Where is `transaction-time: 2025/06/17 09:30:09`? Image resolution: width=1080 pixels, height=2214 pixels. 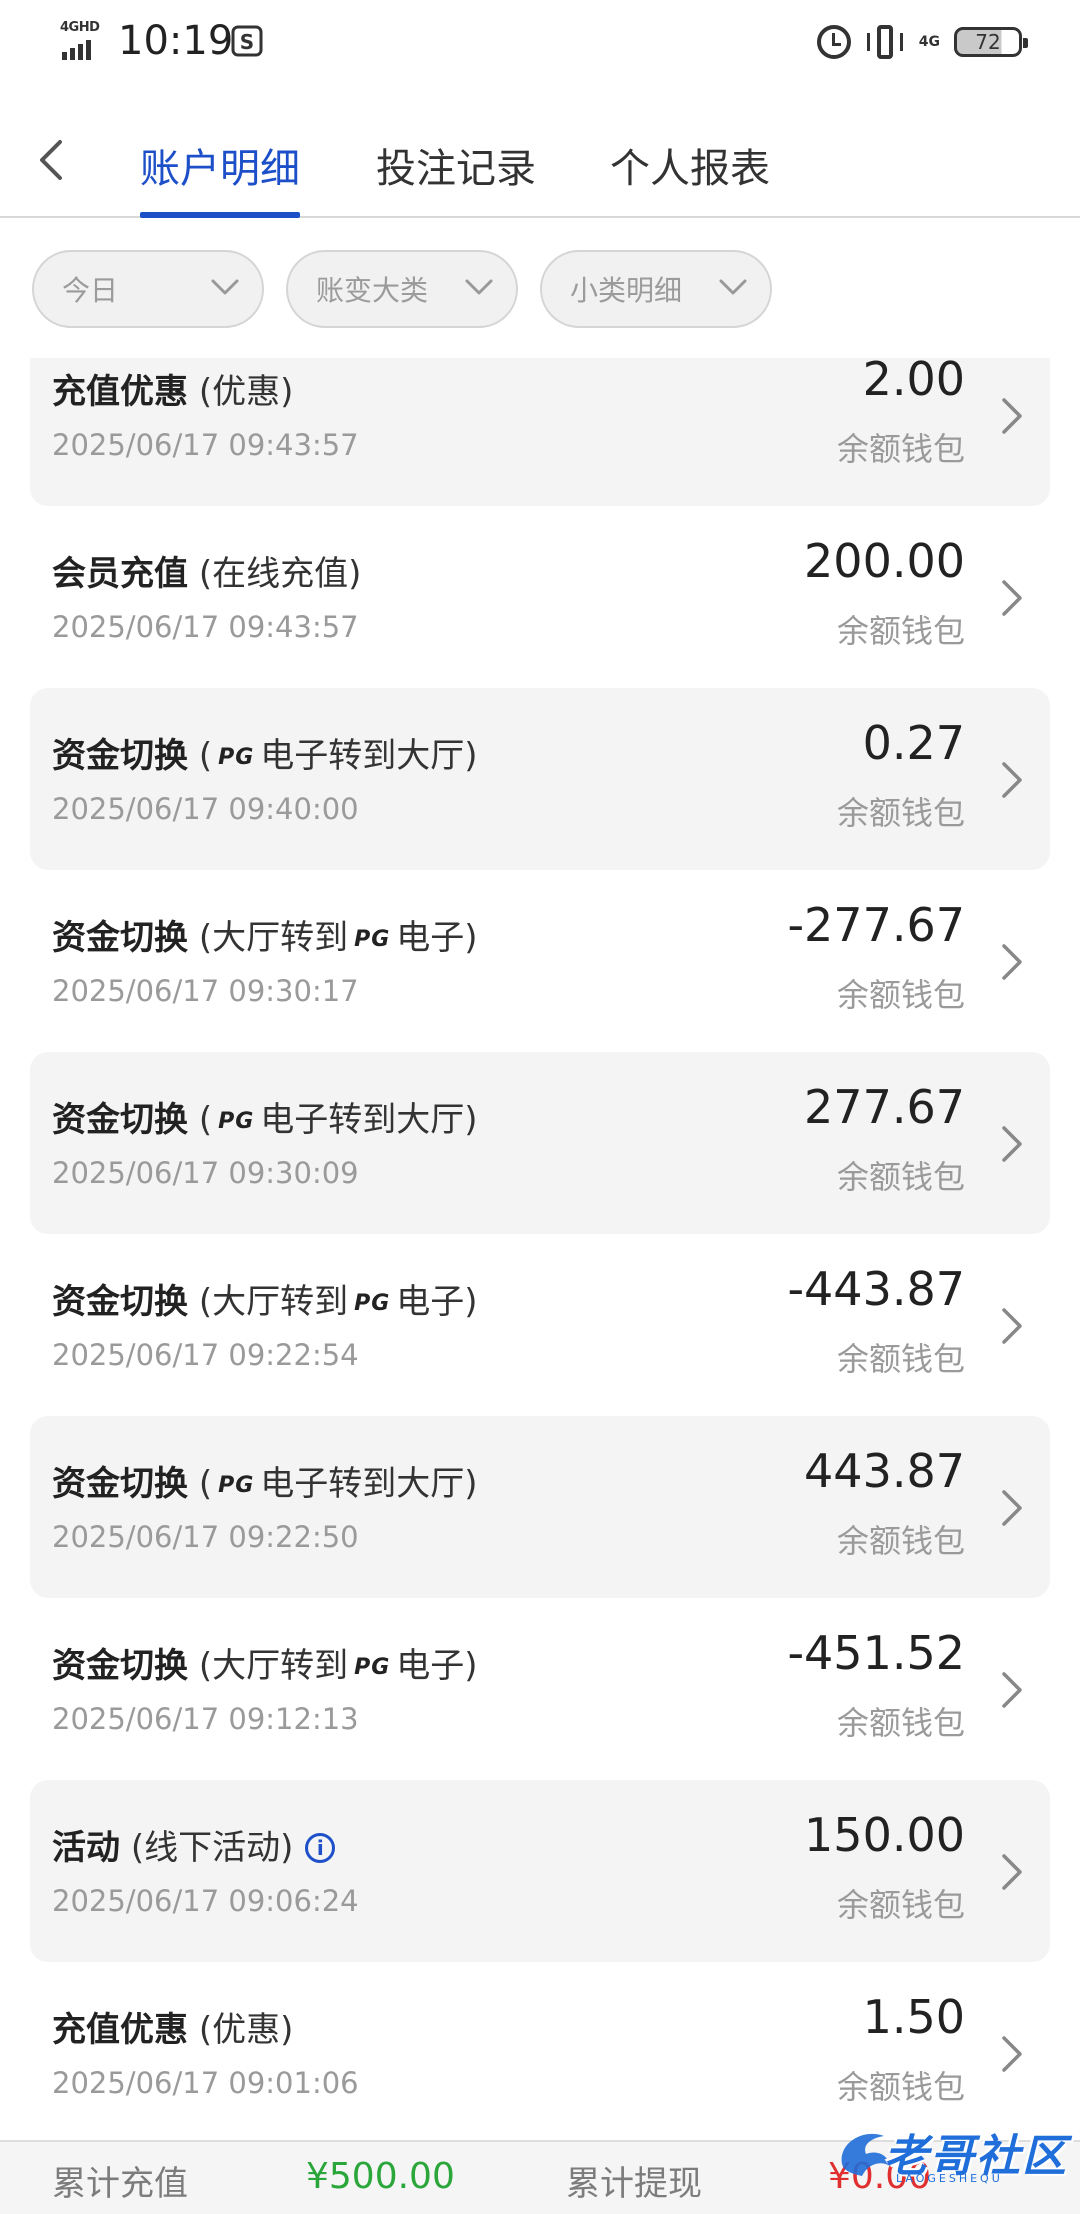 transaction-time: 2025/06/17 09:30:09 is located at coordinates (205, 1173).